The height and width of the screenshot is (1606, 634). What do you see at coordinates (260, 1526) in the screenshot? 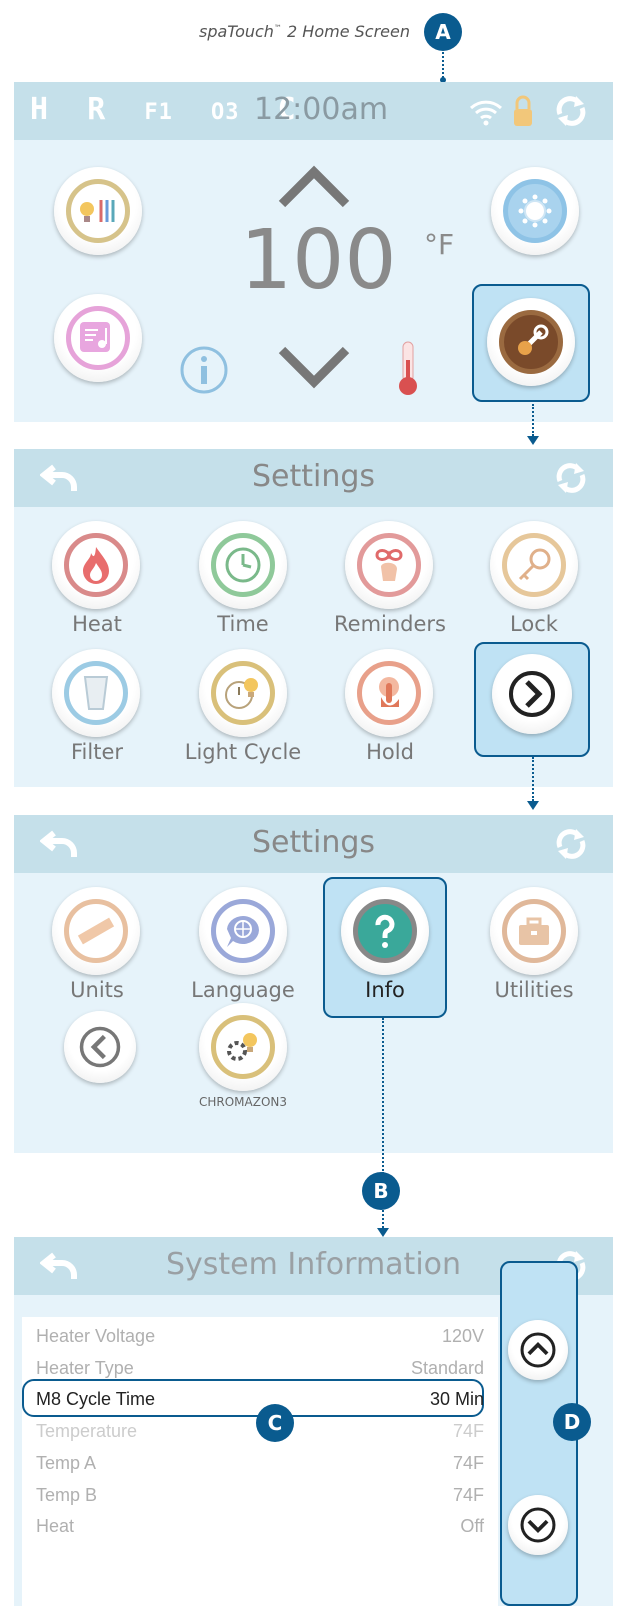
I see `list-item: Heat Off` at bounding box center [260, 1526].